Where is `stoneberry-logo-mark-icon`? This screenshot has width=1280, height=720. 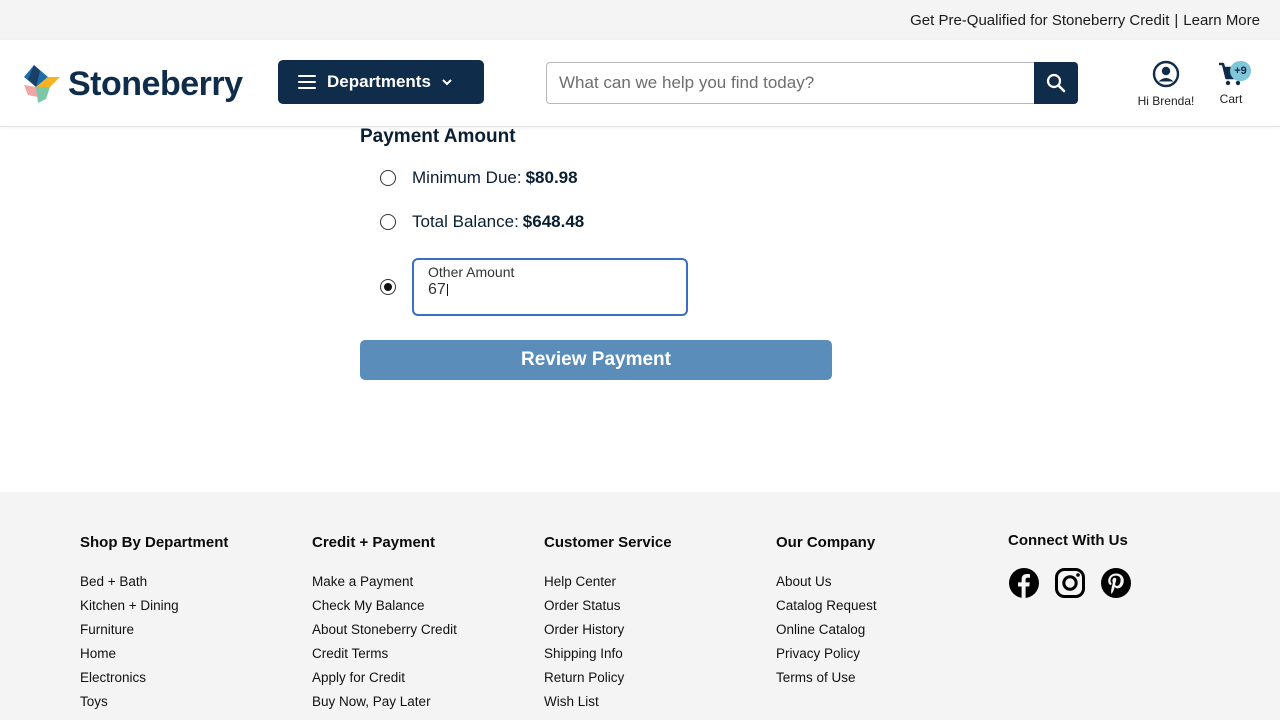
stoneberry-logo-mark-icon is located at coordinates (42, 84).